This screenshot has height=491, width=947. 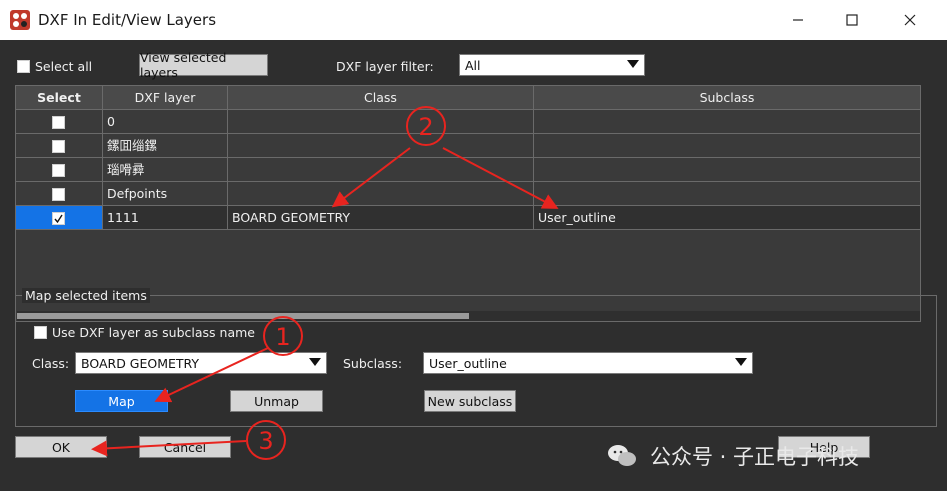 What do you see at coordinates (165, 98) in the screenshot?
I see `column-header-dxf-layer: DXF layer` at bounding box center [165, 98].